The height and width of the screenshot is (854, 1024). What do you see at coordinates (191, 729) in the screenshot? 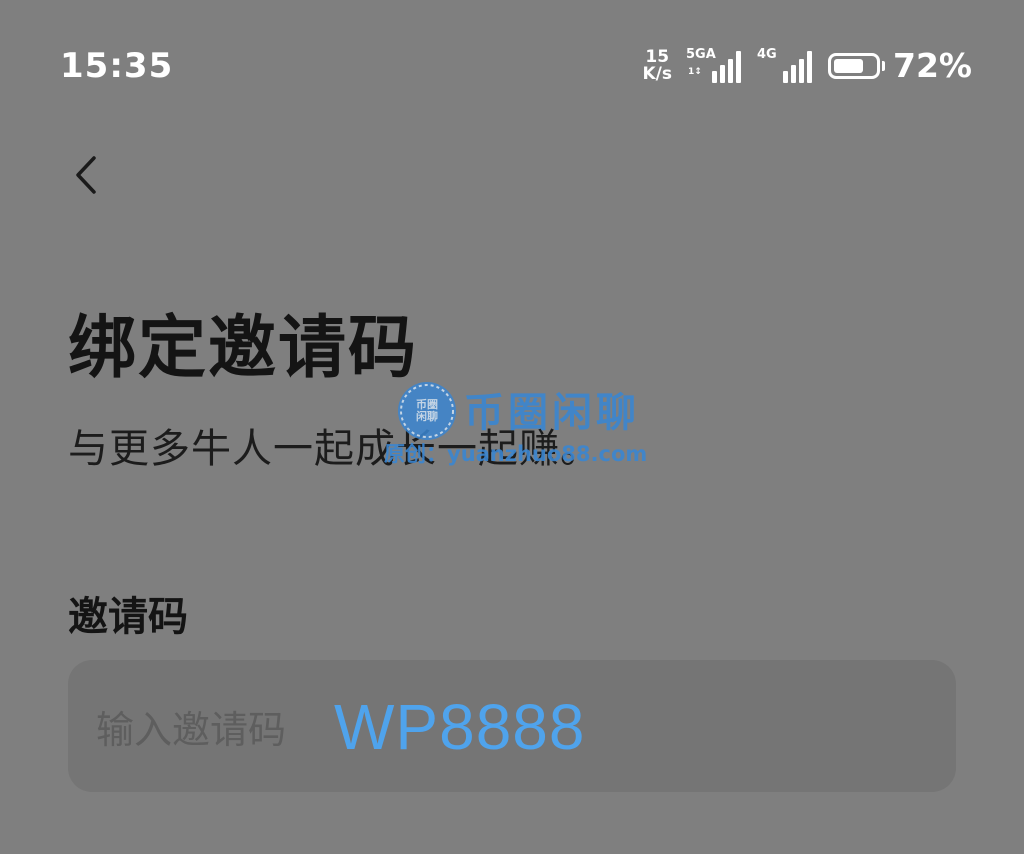
I see `invite-code-placeholder: 输入邀请码` at bounding box center [191, 729].